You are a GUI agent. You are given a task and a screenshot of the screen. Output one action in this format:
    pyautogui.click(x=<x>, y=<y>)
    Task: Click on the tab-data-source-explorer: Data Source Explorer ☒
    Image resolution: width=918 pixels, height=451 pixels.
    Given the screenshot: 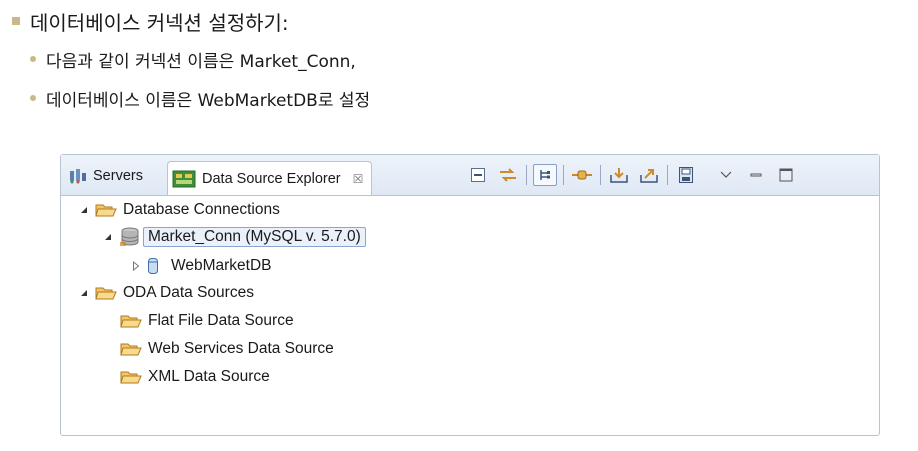 What is the action you would take?
    pyautogui.click(x=270, y=178)
    